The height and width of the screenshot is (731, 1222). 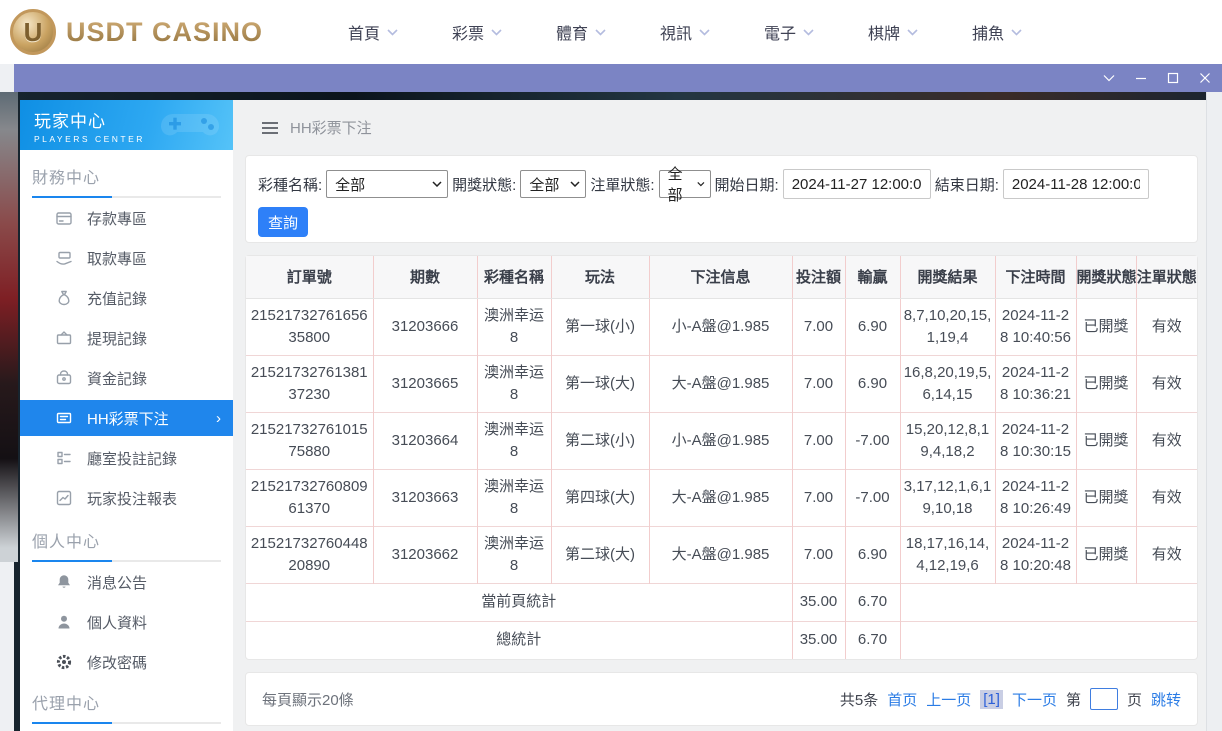 What do you see at coordinates (997, 32) in the screenshot?
I see `nav-item-fishing: 捕魚` at bounding box center [997, 32].